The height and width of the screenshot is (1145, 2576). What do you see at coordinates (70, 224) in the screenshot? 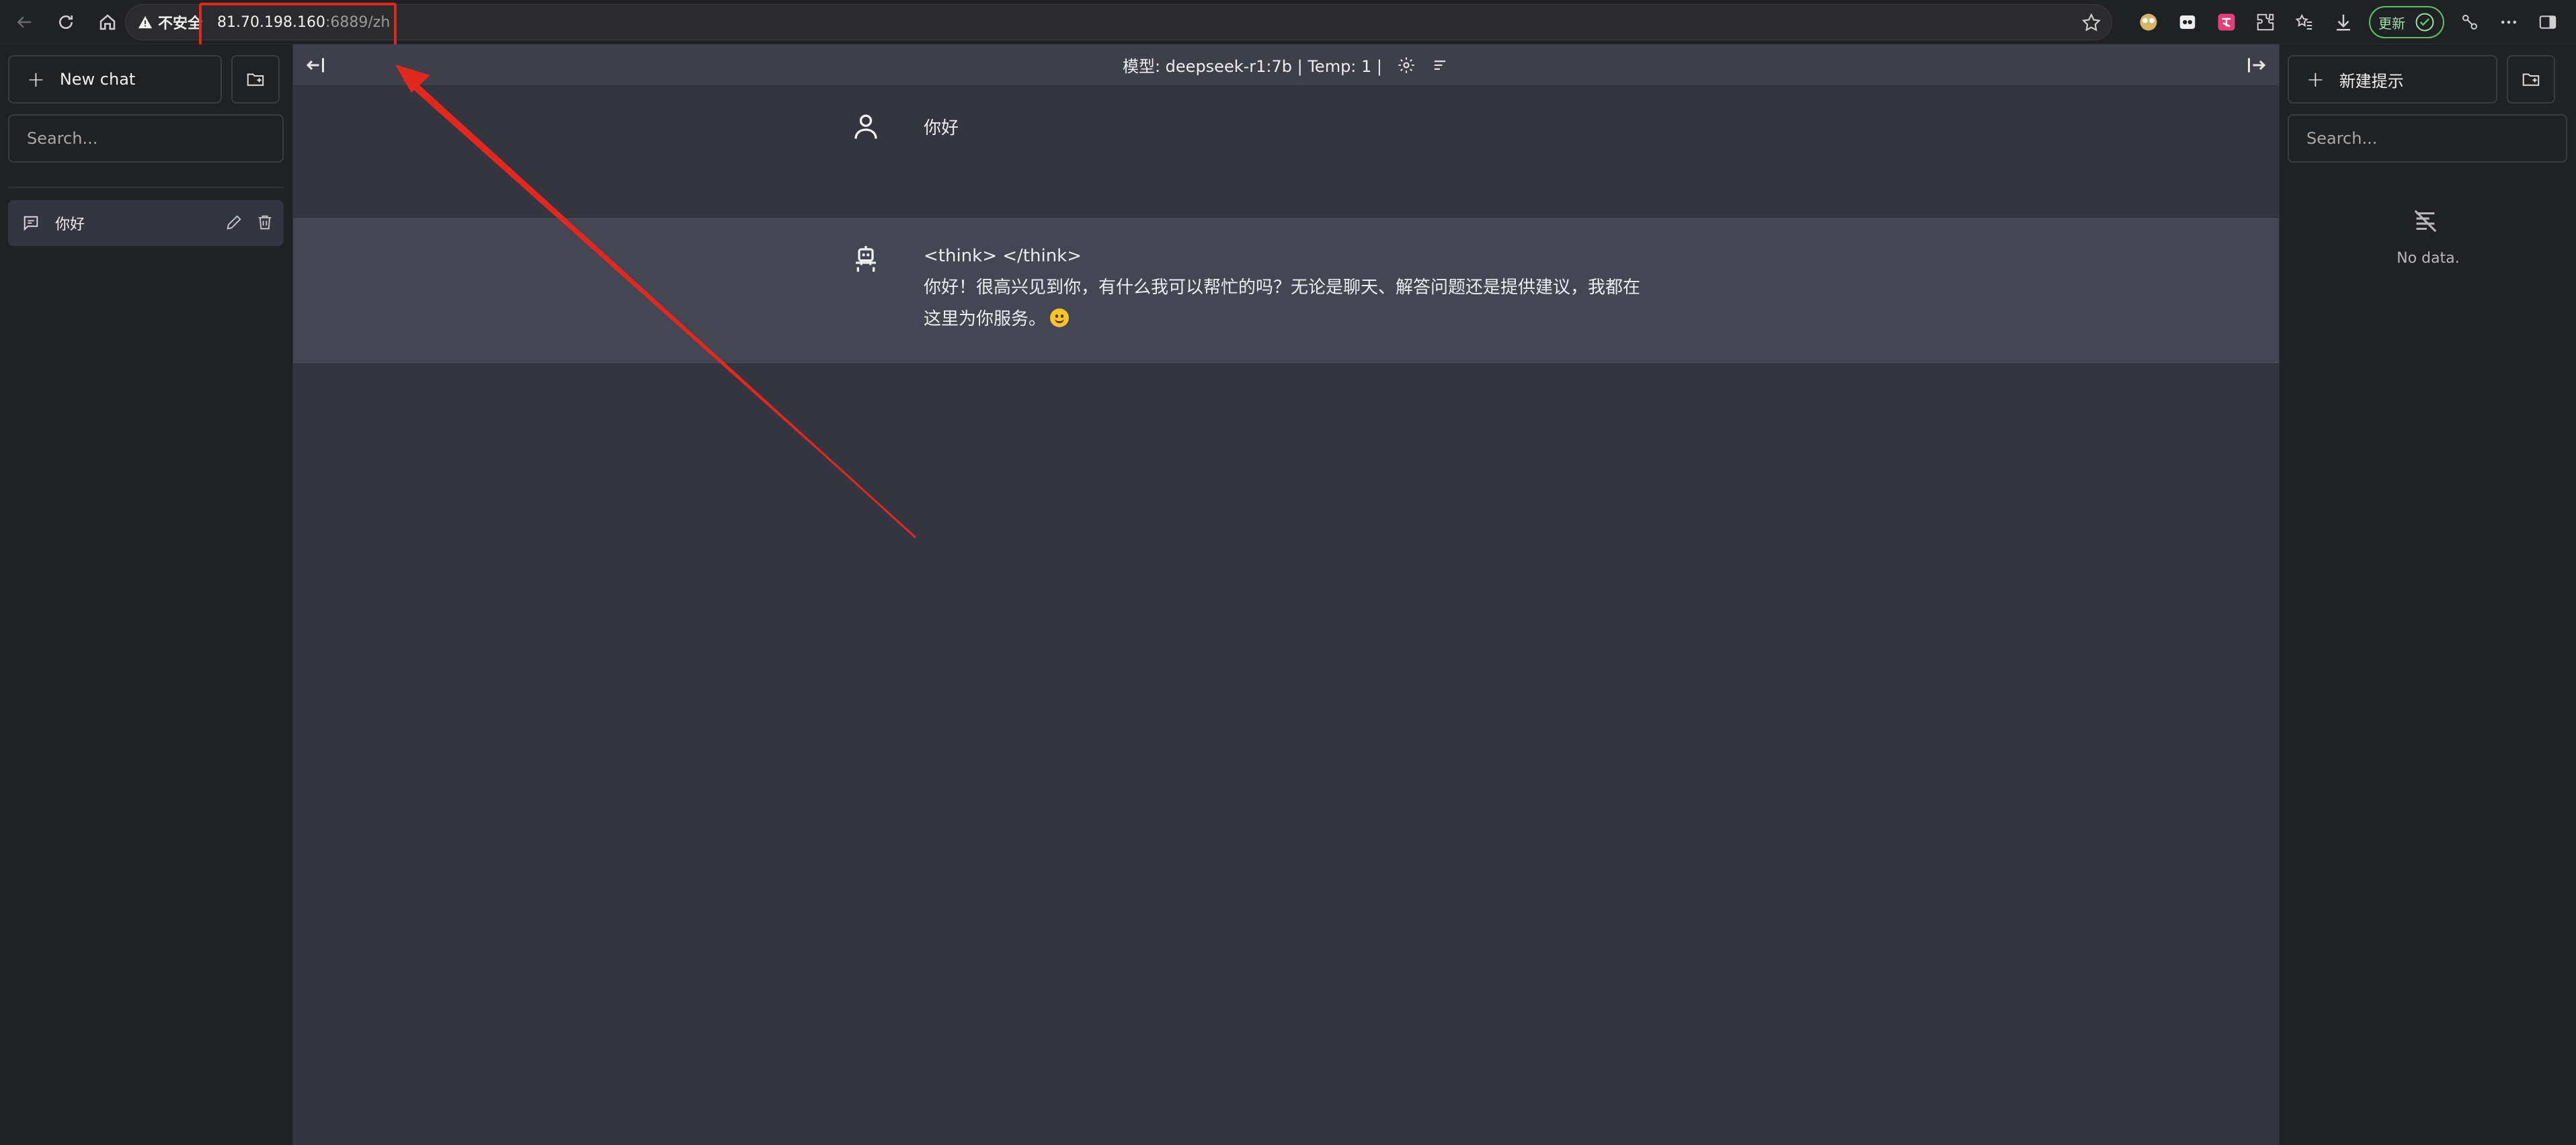
I see `conversation-title: 你好` at bounding box center [70, 224].